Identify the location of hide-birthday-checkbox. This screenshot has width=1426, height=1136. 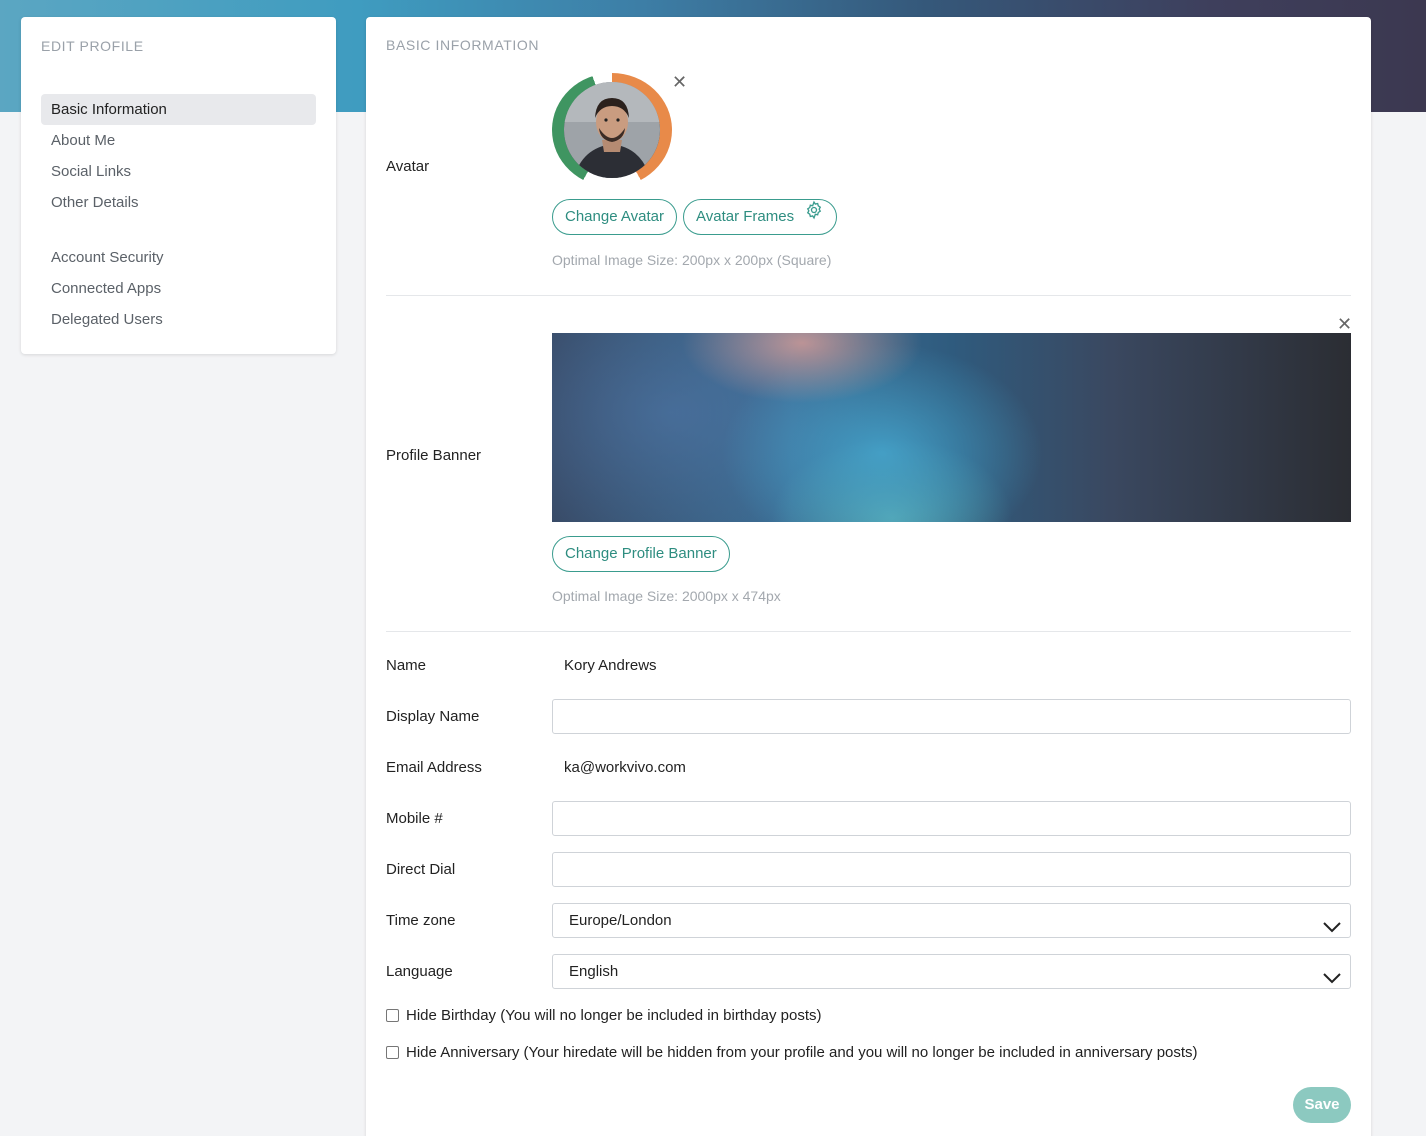
(392, 1015).